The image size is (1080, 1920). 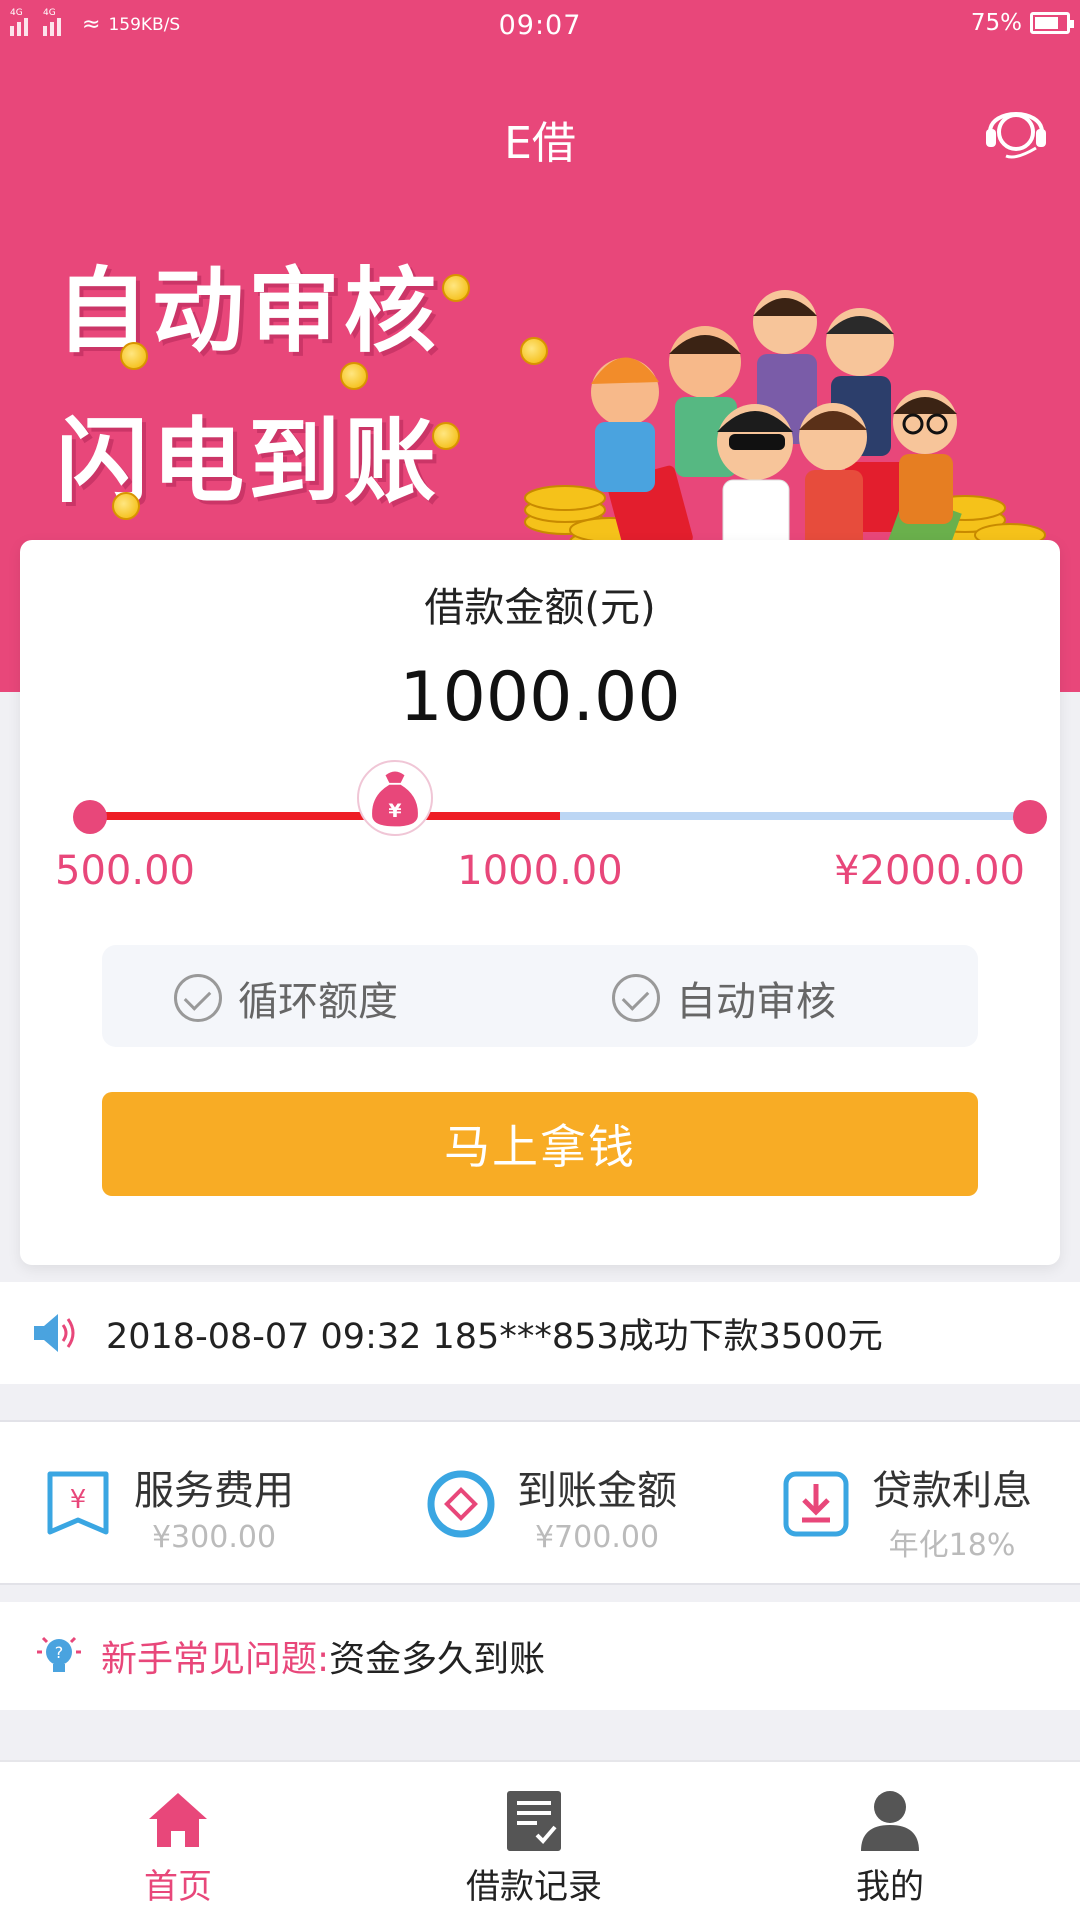 What do you see at coordinates (890, 1821) in the screenshot?
I see `user-icon` at bounding box center [890, 1821].